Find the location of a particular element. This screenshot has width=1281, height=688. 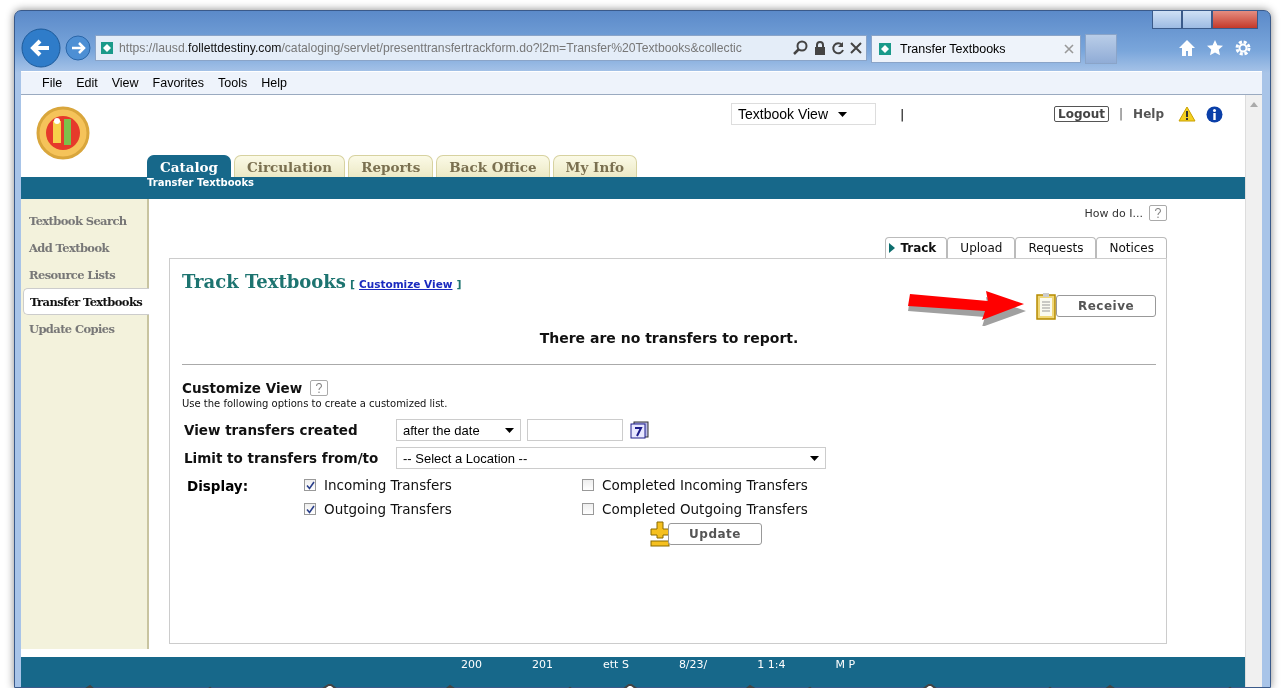

plus-icon is located at coordinates (660, 534).